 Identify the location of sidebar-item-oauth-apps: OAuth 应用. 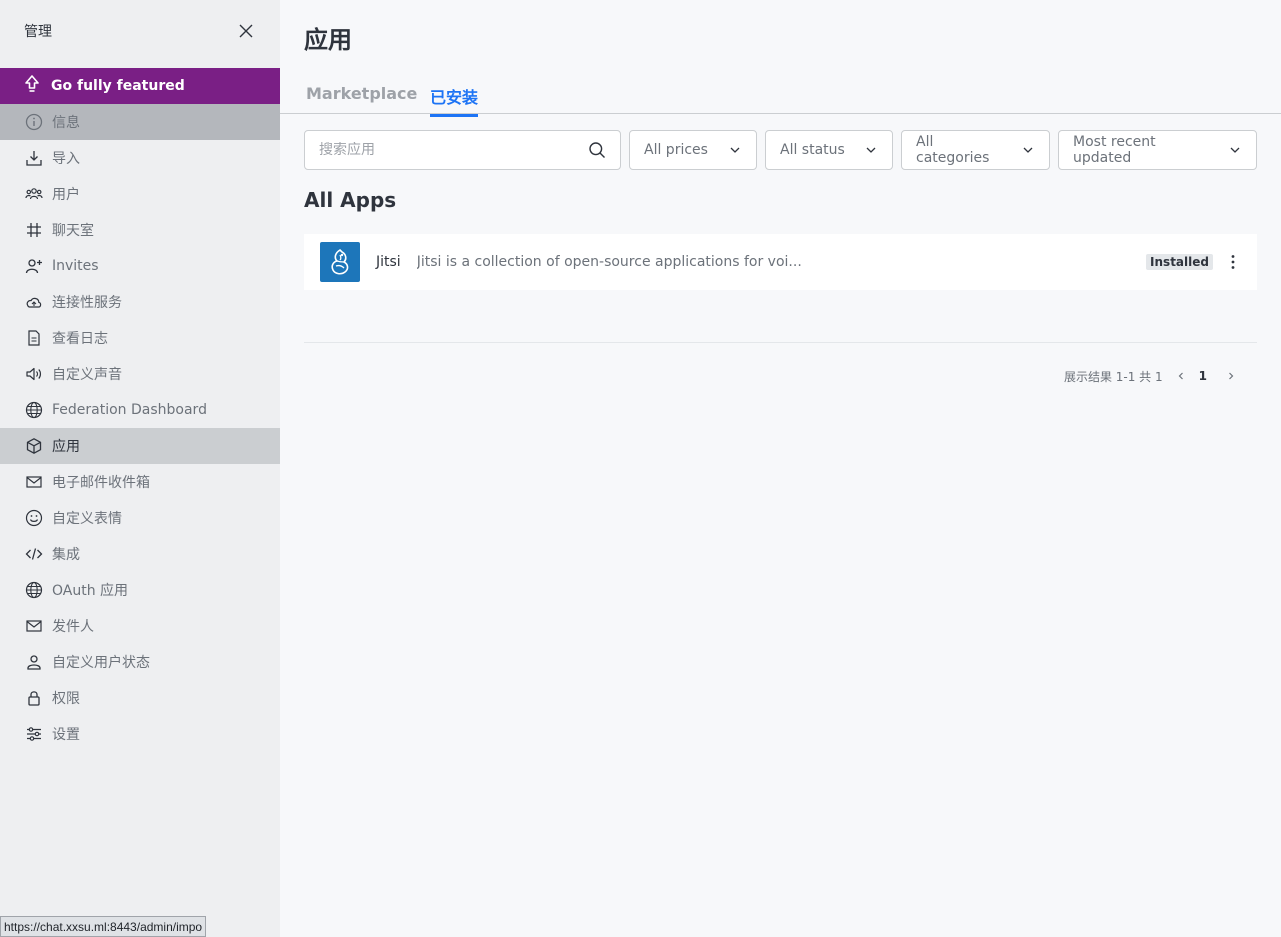
(140, 590).